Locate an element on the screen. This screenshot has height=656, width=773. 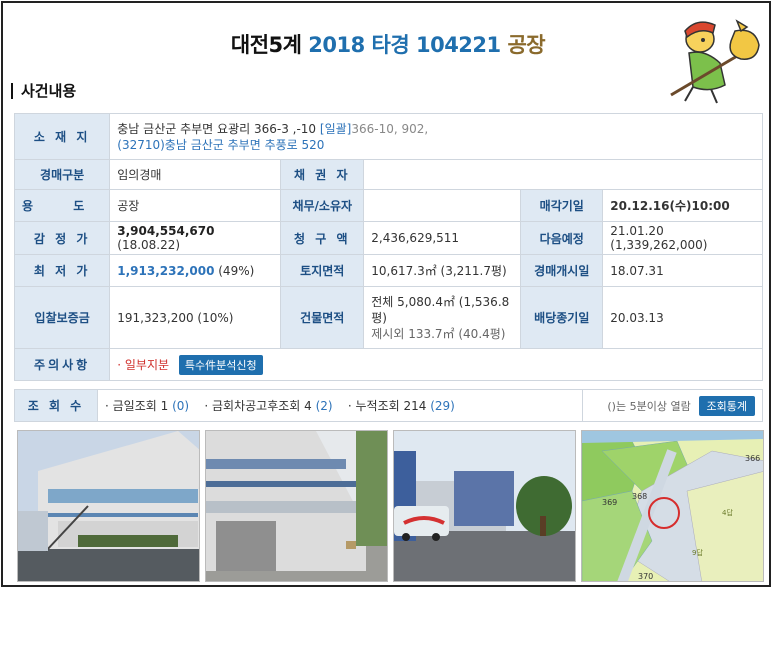
minimum-label: 최 저 가 is located at coordinates (62, 270).